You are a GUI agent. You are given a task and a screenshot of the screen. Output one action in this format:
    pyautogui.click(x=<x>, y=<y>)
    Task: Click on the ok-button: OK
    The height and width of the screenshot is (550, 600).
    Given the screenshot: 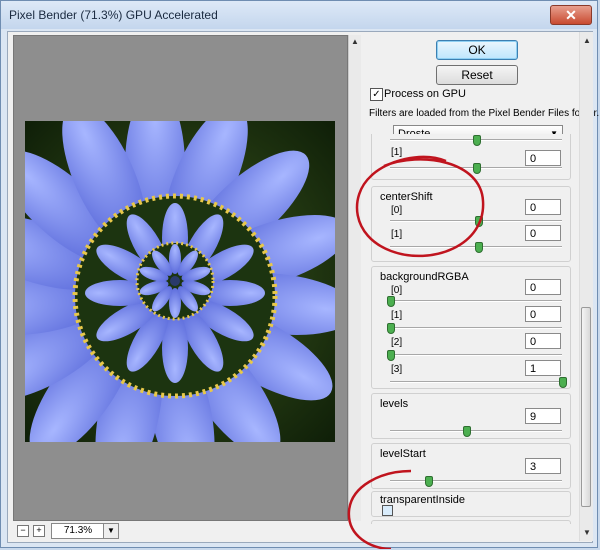 What is the action you would take?
    pyautogui.click(x=477, y=50)
    